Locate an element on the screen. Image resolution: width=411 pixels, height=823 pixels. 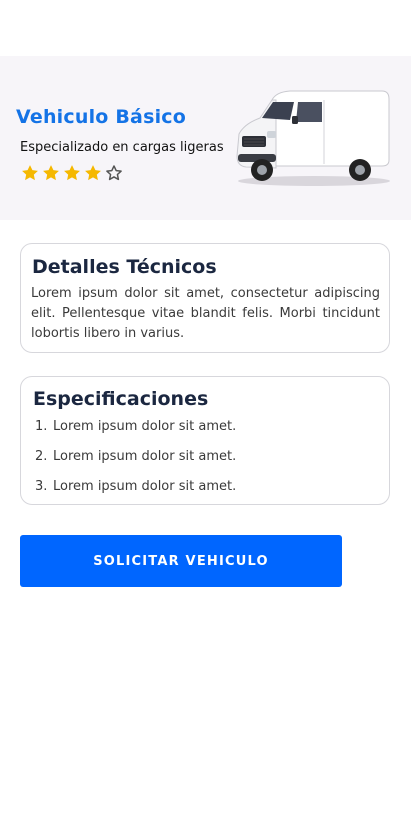
cargo-van-image is located at coordinates (313, 138).